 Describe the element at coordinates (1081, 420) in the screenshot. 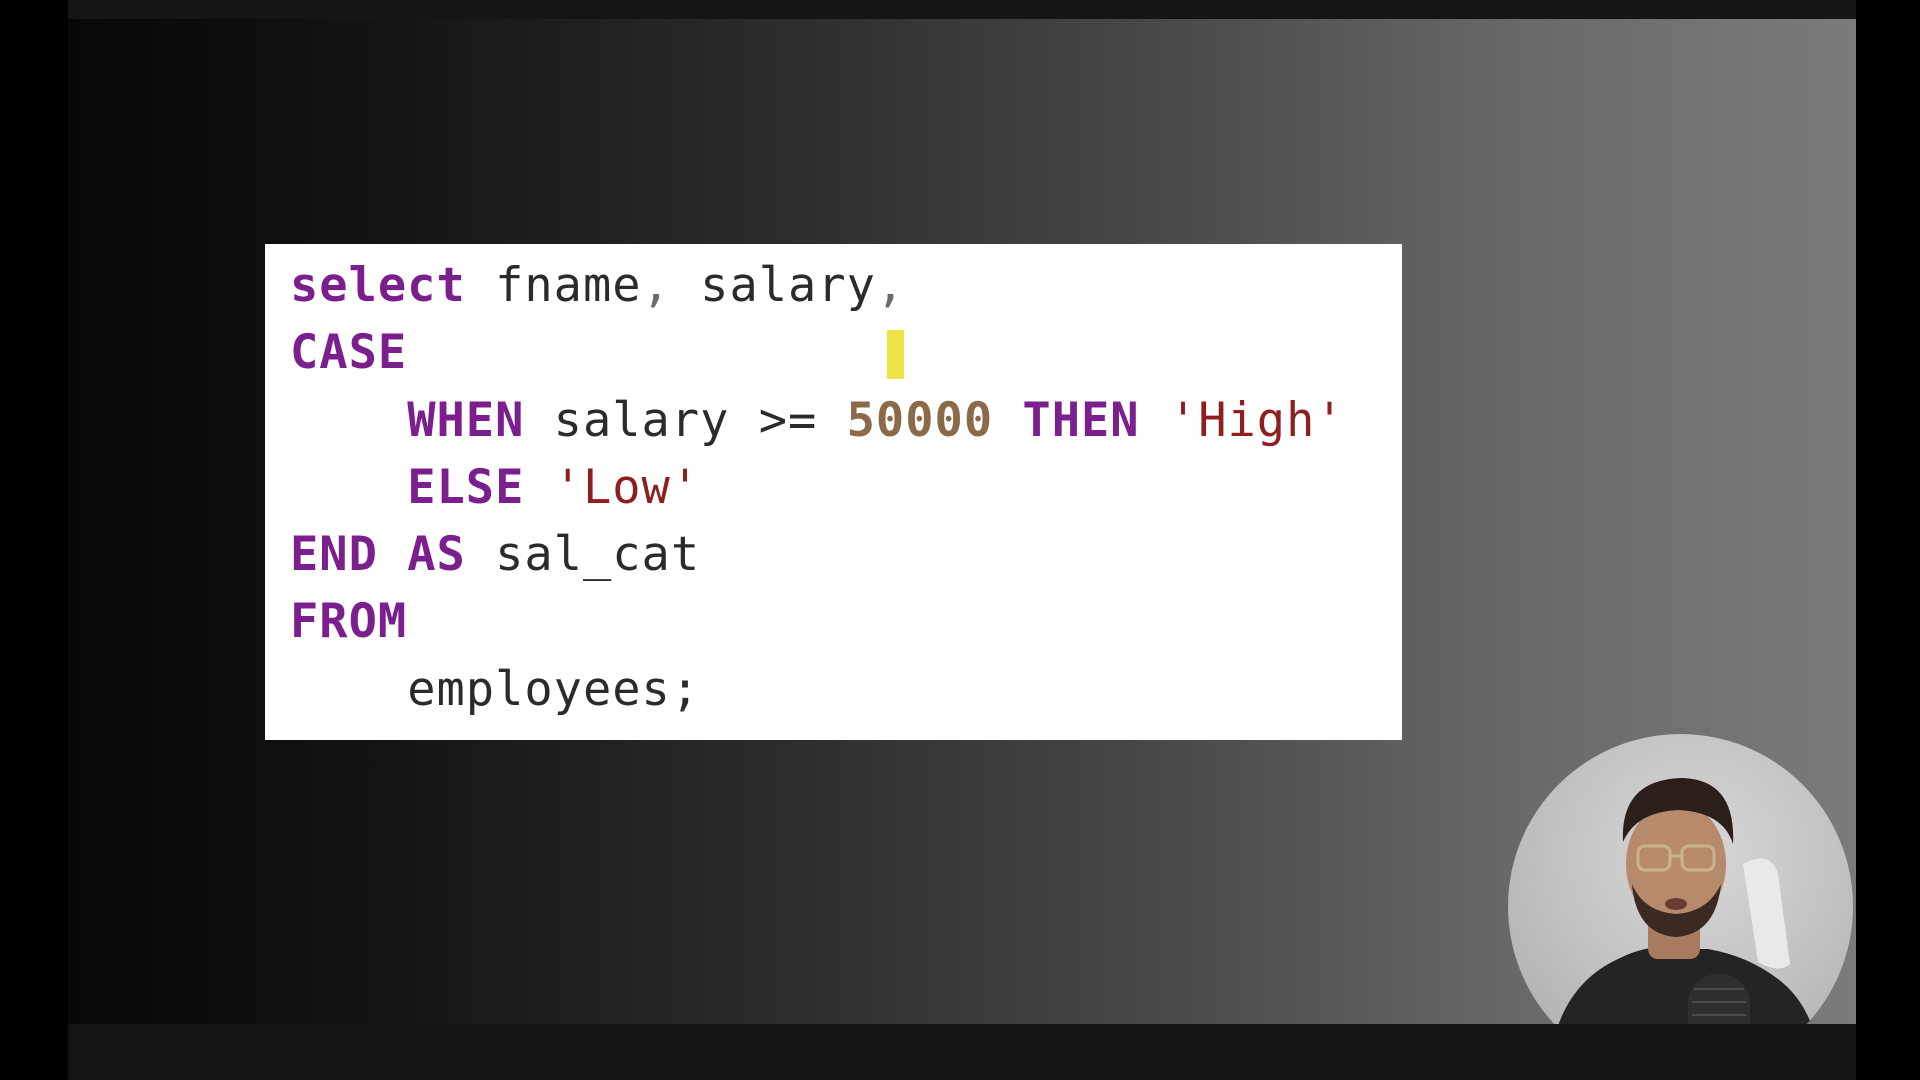

I see `keyword-then: THEN` at that location.